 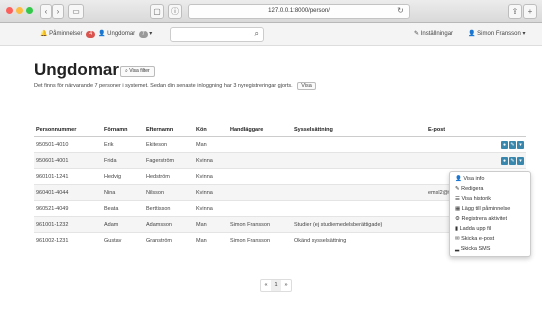 I want to click on forward-icon: ›, so click(x=58, y=11).